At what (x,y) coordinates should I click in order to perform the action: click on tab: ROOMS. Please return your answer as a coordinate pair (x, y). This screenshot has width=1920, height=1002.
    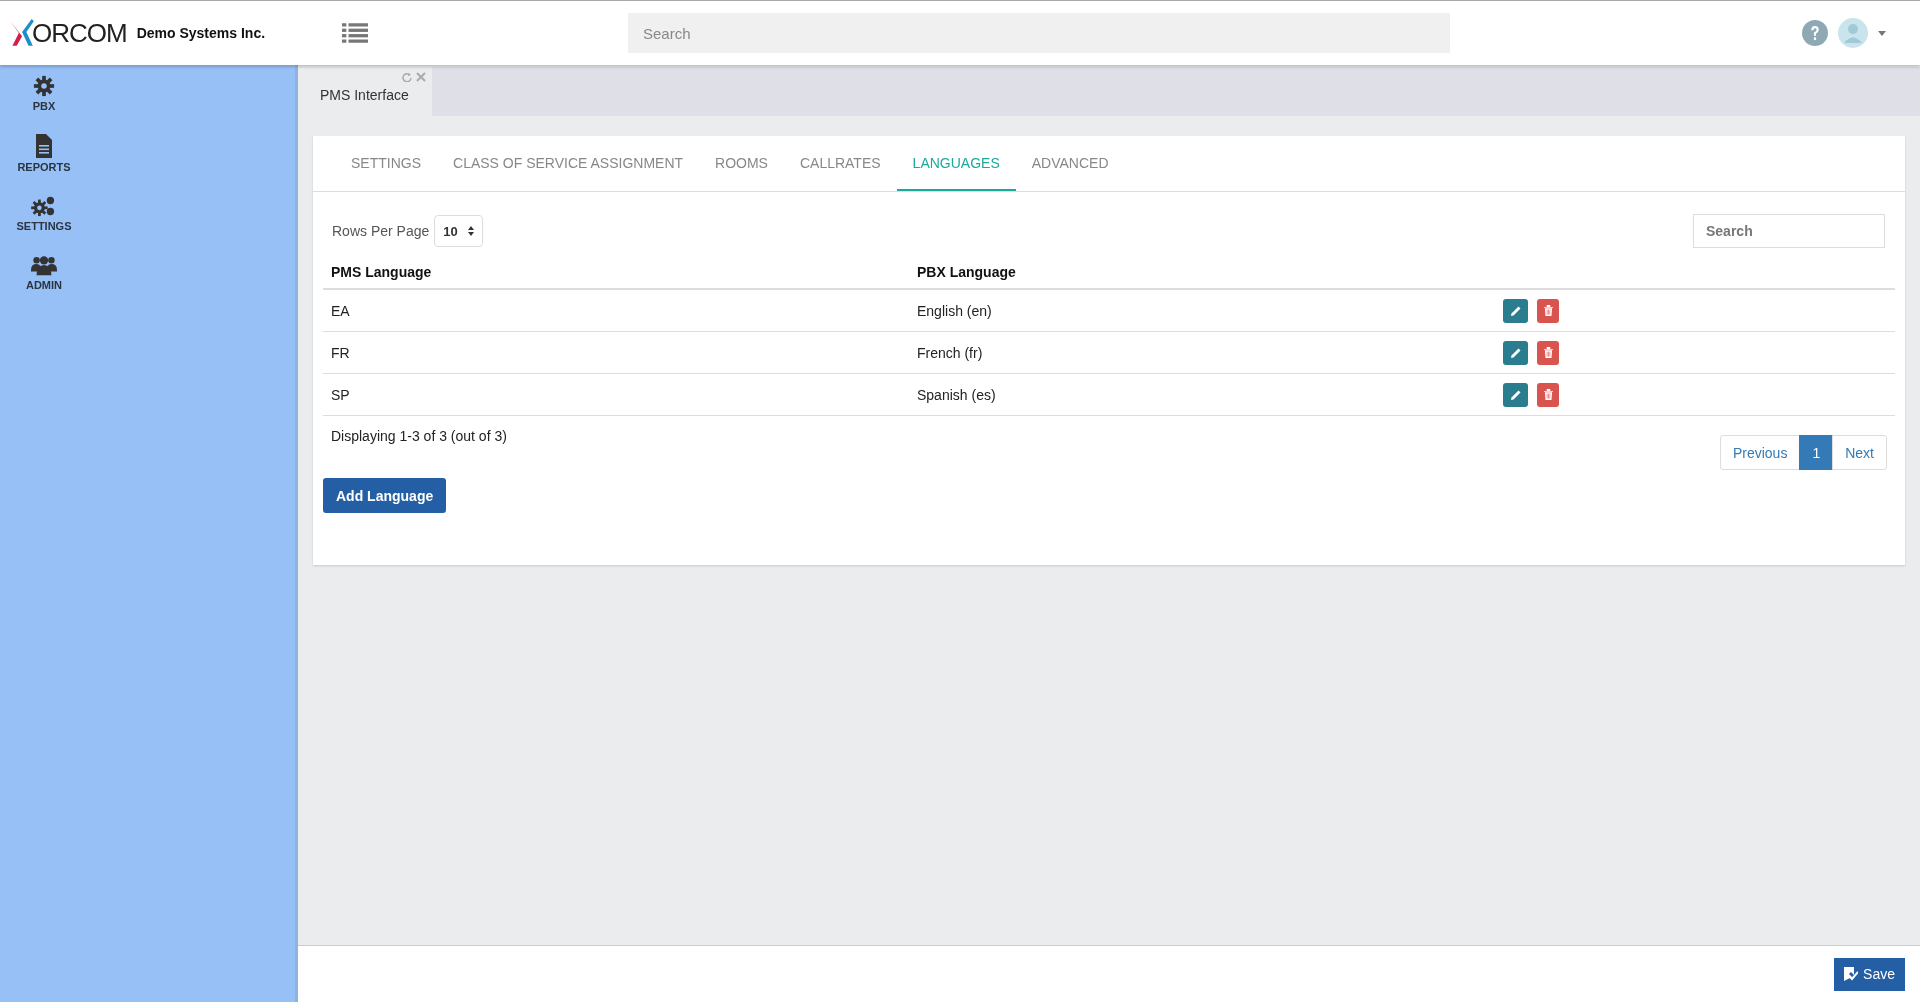
    Looking at the image, I should click on (741, 163).